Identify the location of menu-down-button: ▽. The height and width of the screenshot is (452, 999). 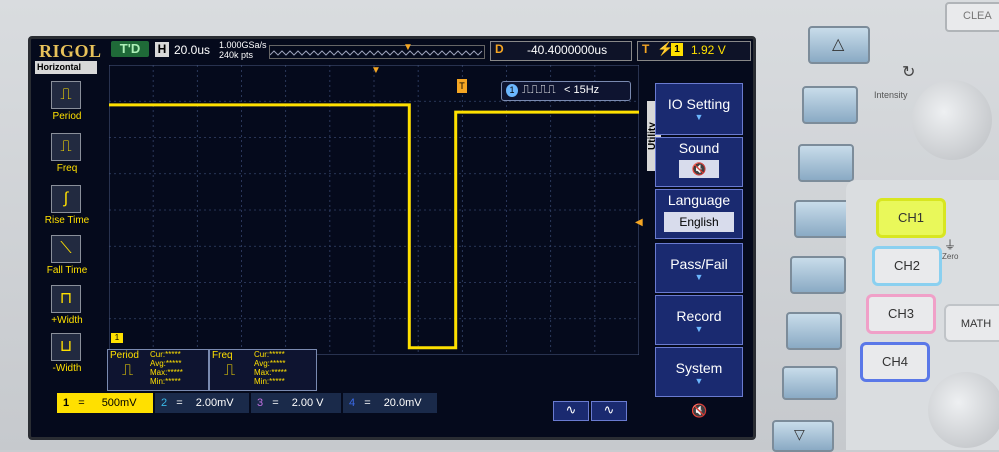
(803, 436).